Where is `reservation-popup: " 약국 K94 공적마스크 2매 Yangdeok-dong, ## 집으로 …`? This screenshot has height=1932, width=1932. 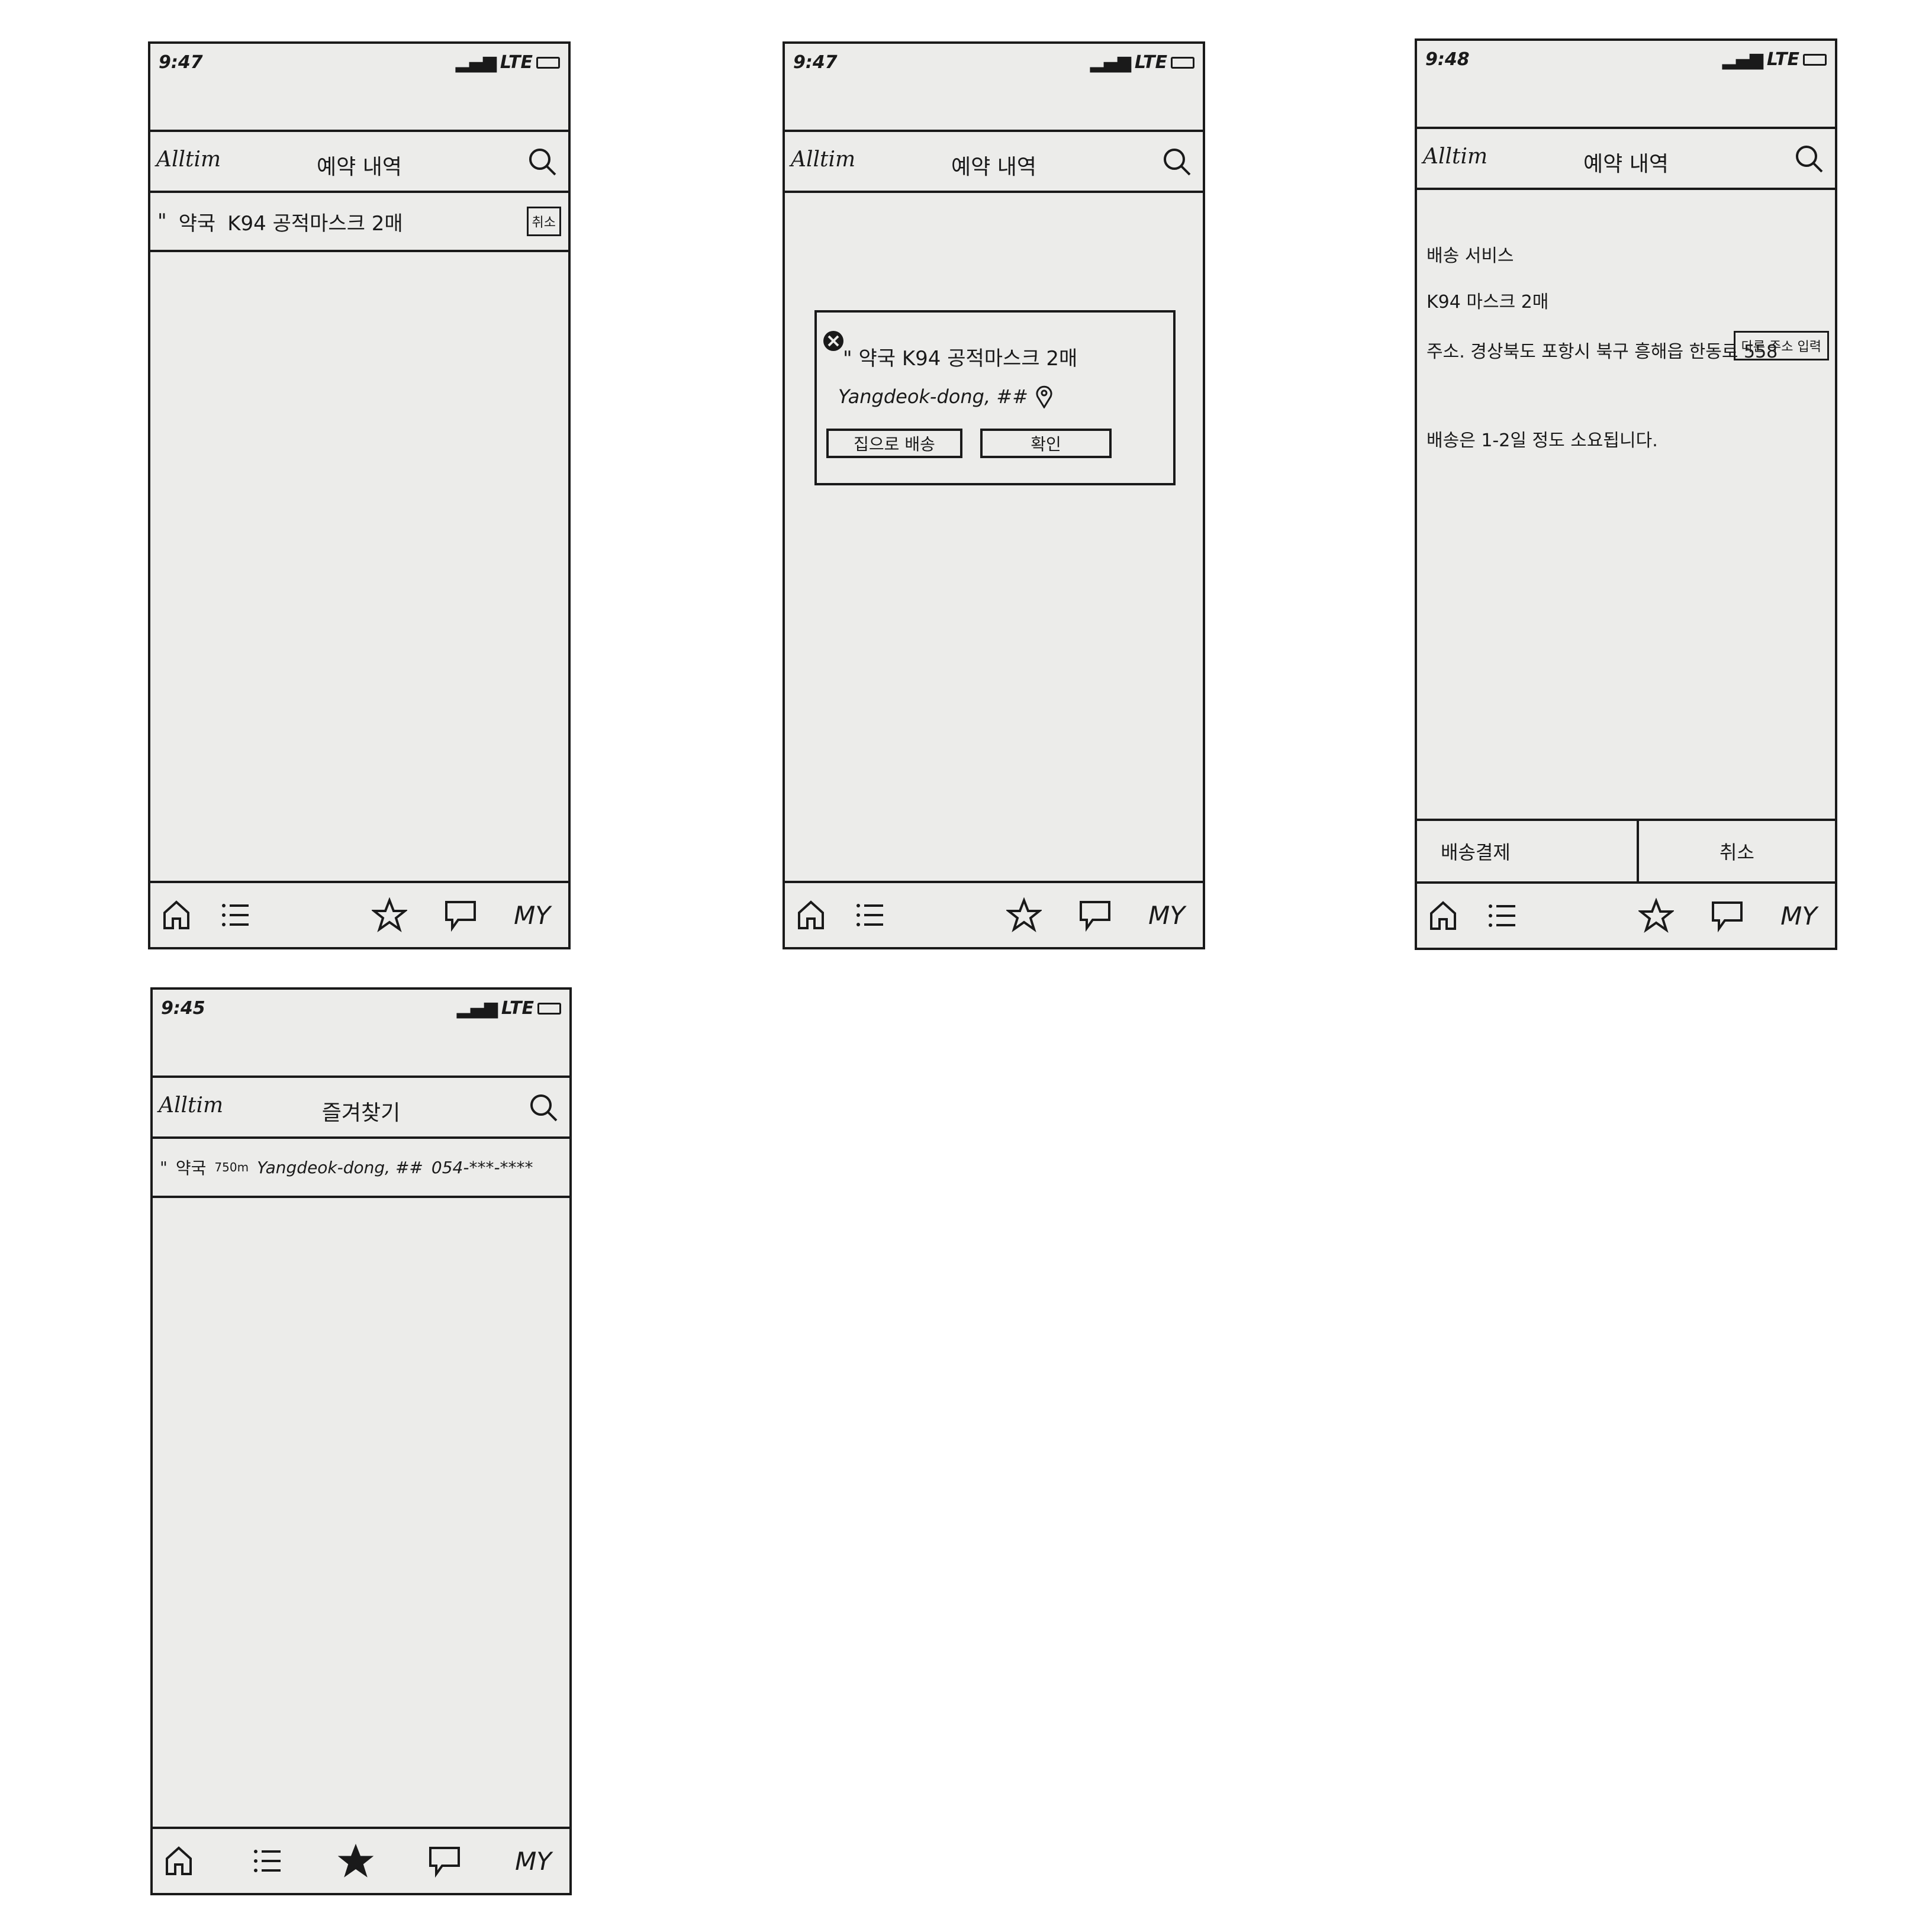 reservation-popup: " 약국 K94 공적마스크 2매 Yangdeok-dong, ## 집으로 … is located at coordinates (995, 397).